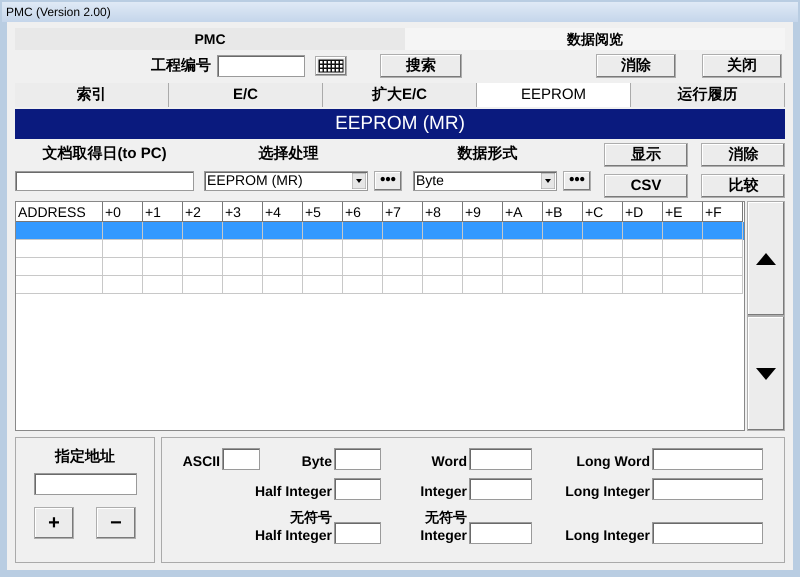 This screenshot has height=577, width=800. I want to click on tab: EEPROM, so click(554, 95).